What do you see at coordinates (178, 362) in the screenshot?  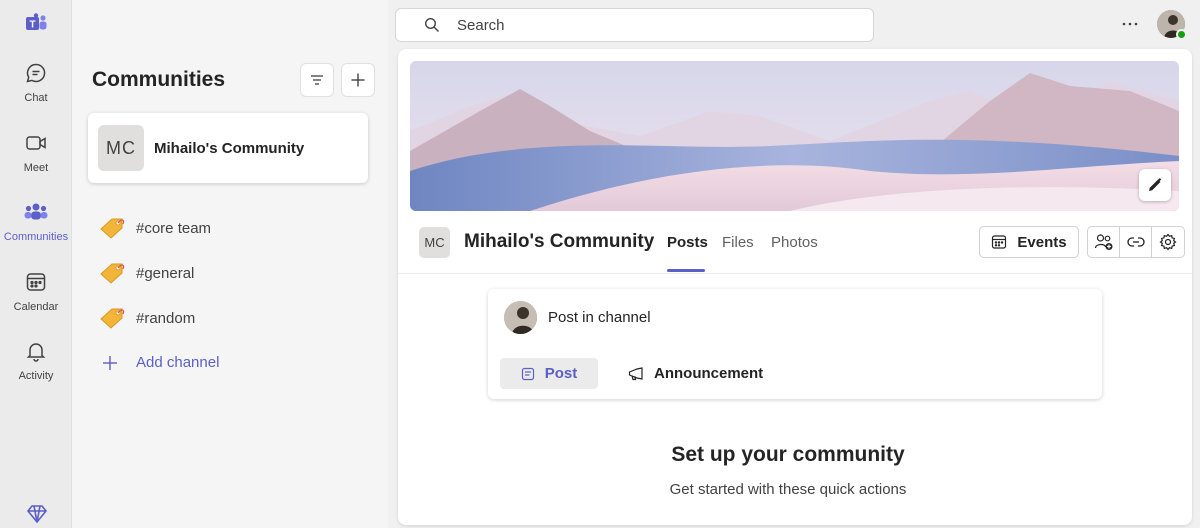 I see `add-channel-label: Add channel` at bounding box center [178, 362].